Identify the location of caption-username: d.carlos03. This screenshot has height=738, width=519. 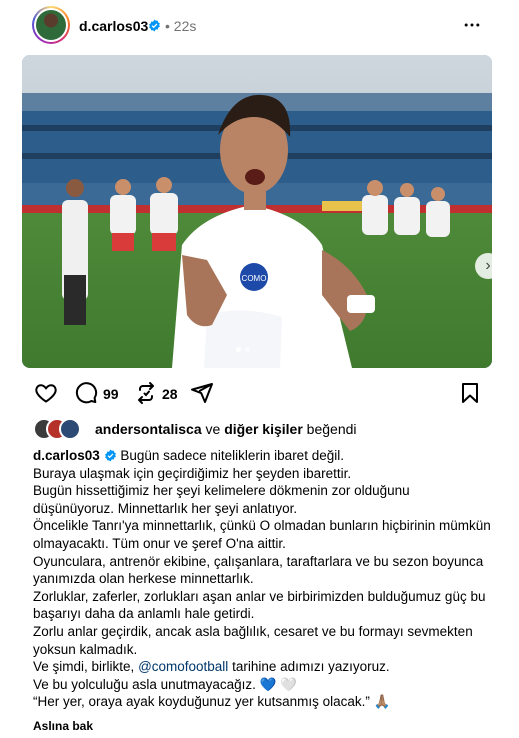
(66, 455).